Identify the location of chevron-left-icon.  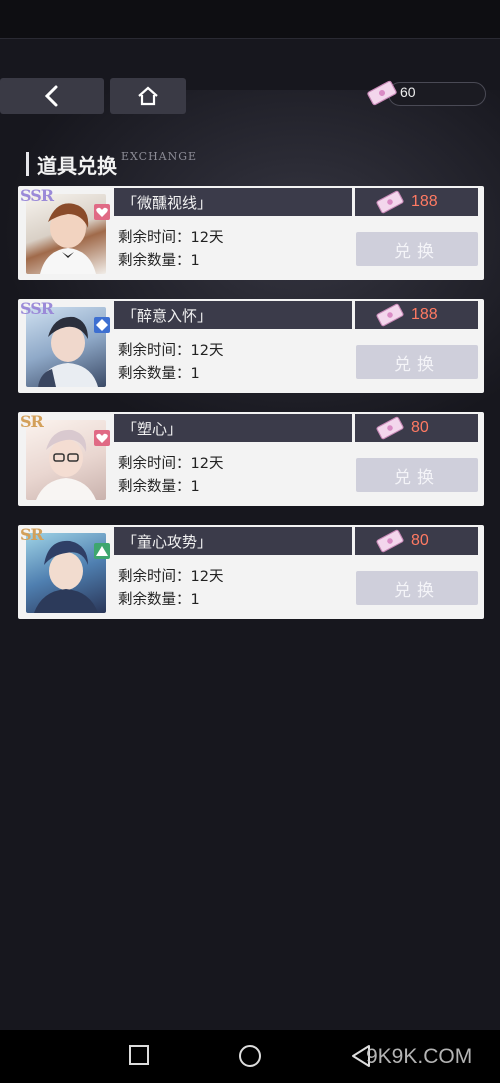
(51, 96).